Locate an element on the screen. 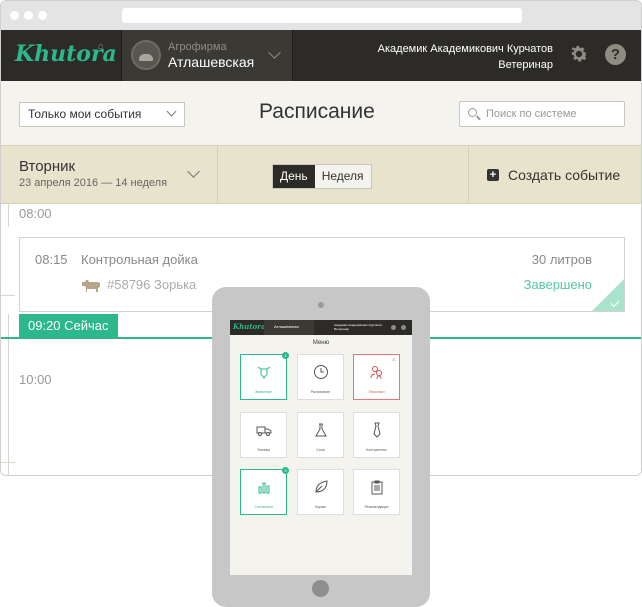  menu-tile-feed: Корма is located at coordinates (320, 492).